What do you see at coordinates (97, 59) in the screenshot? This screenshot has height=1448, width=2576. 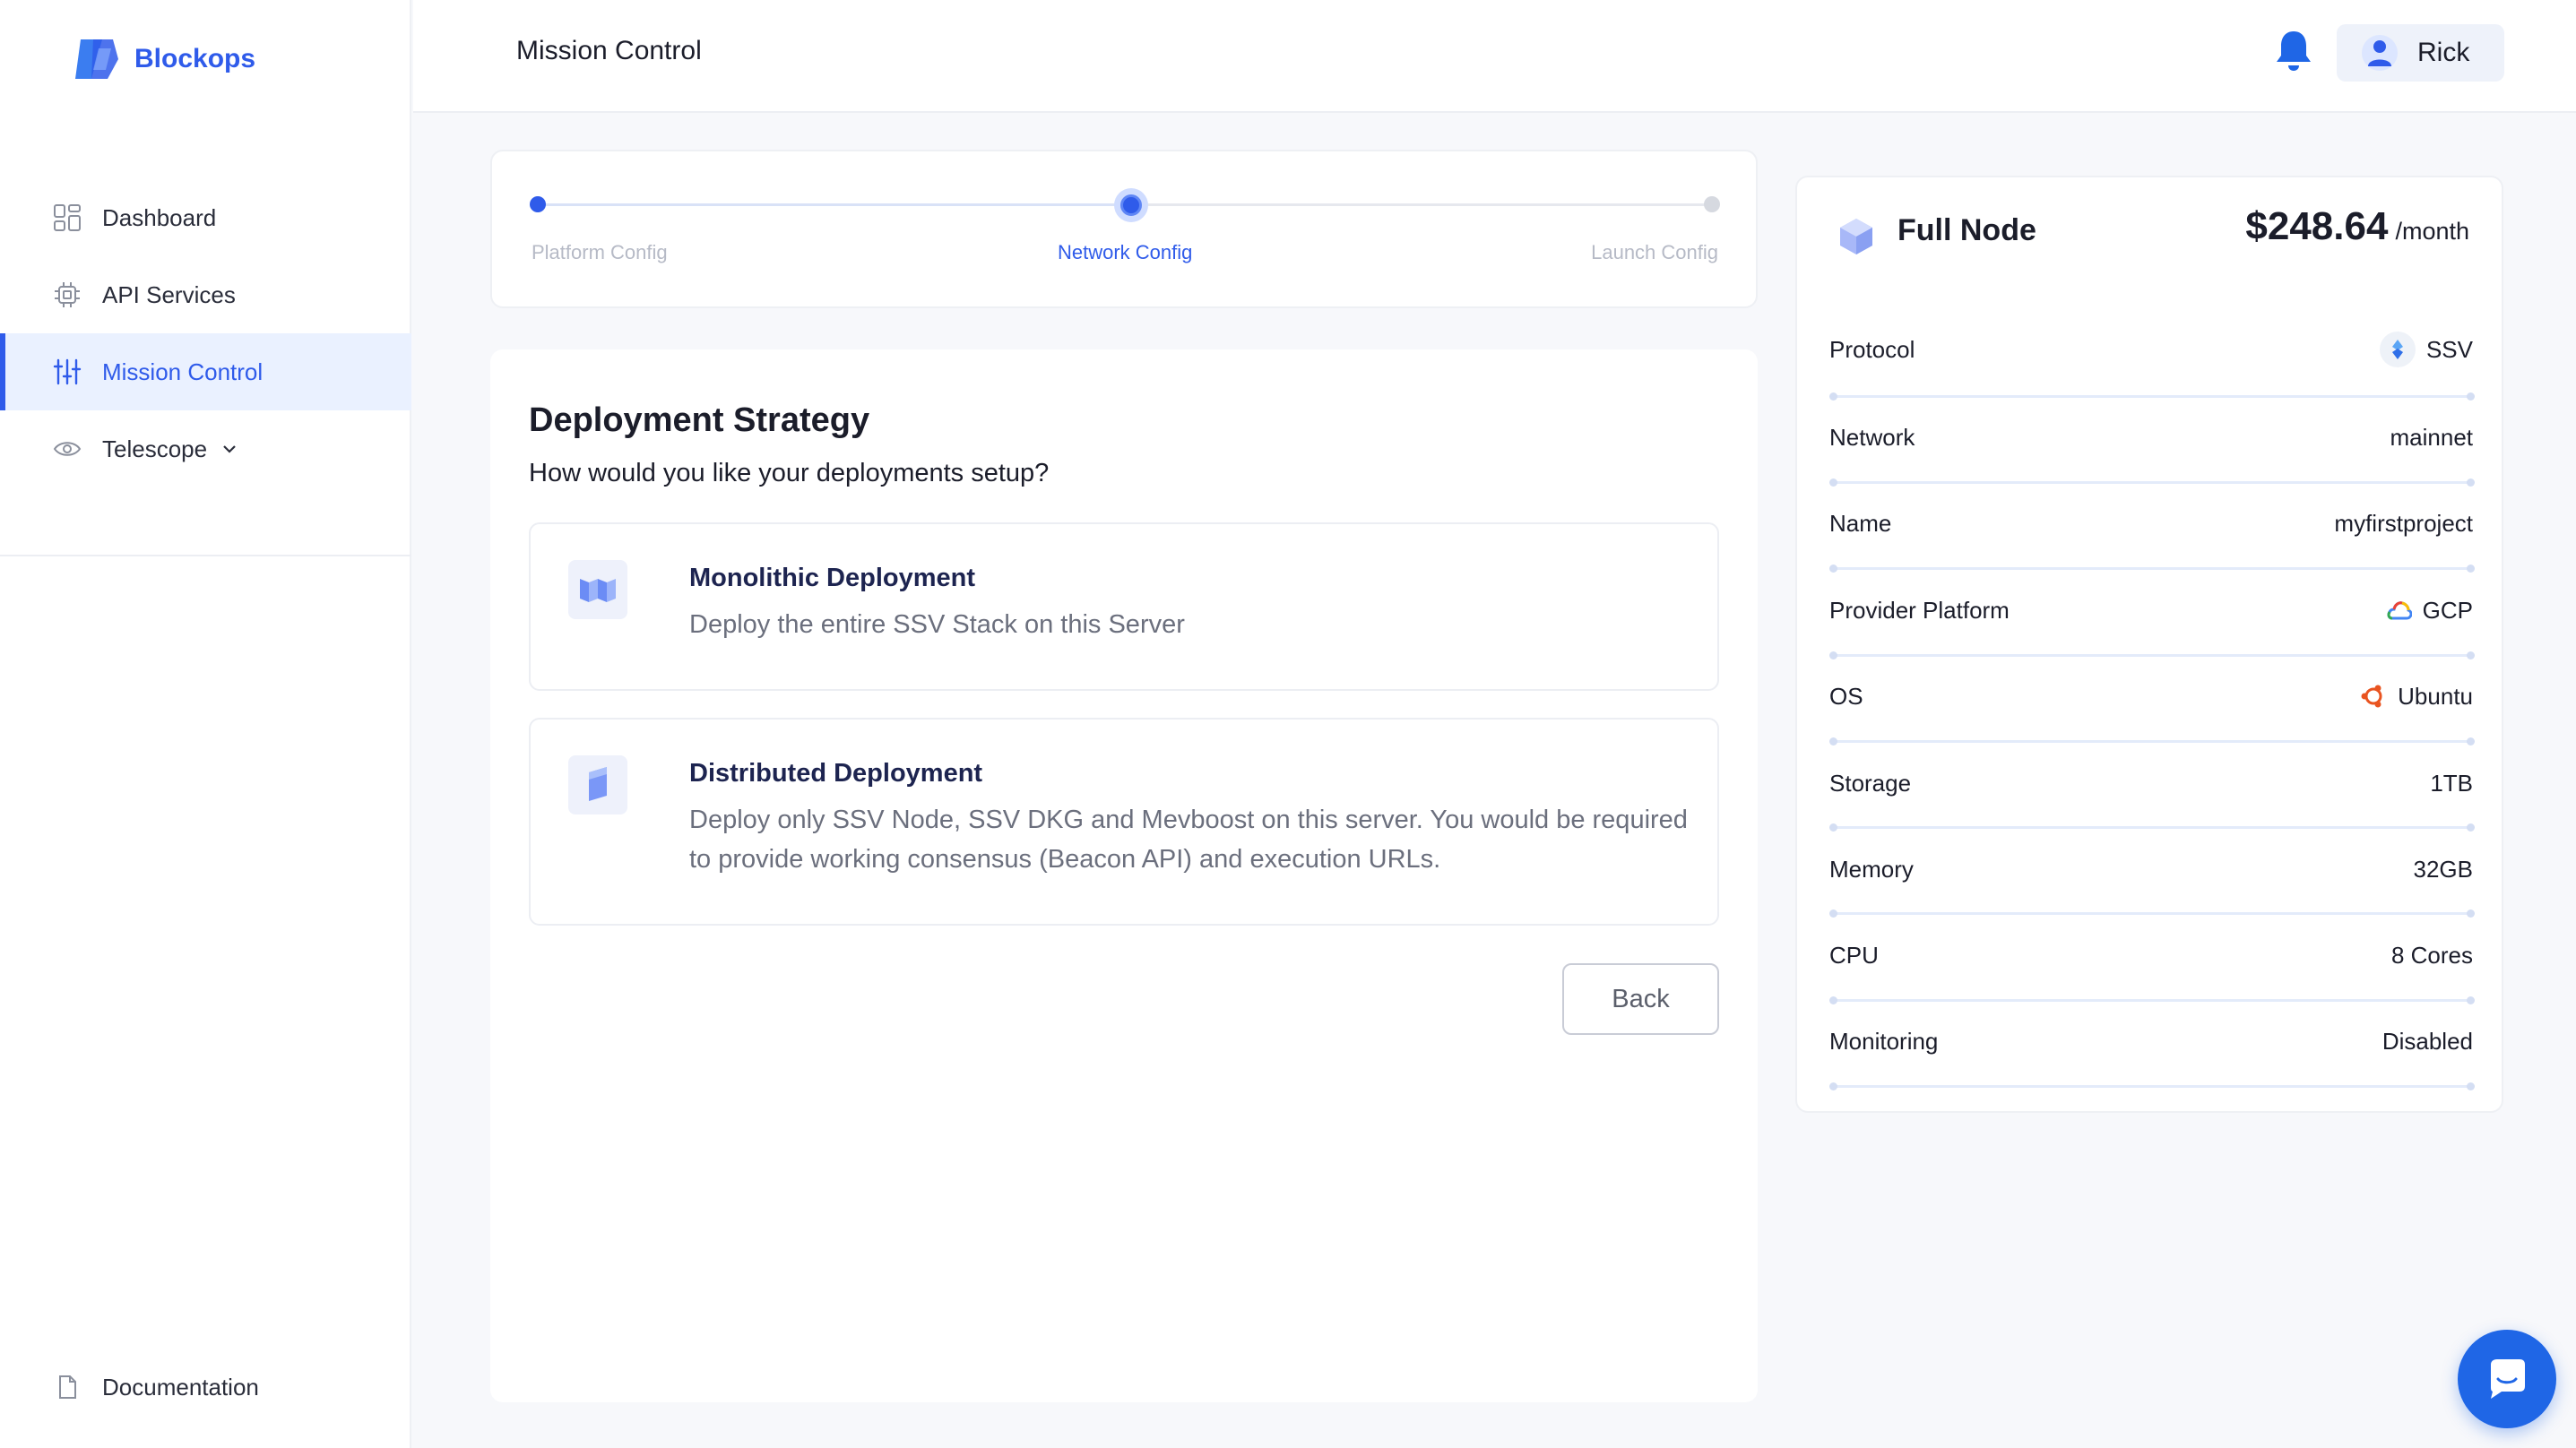 I see `blockops-logo-icon` at bounding box center [97, 59].